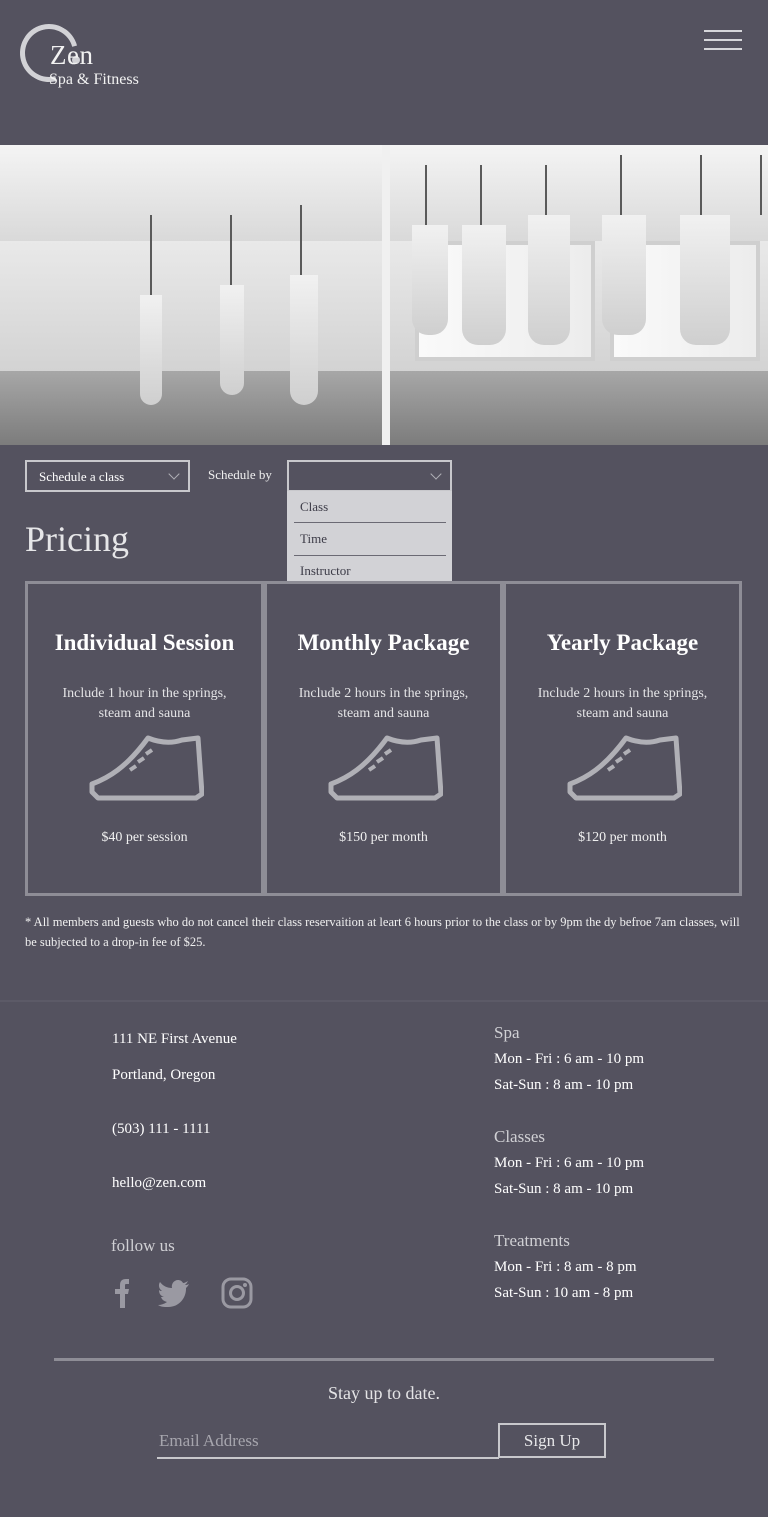  What do you see at coordinates (384, 1393) in the screenshot?
I see `newsletter-title: Stay up to date.` at bounding box center [384, 1393].